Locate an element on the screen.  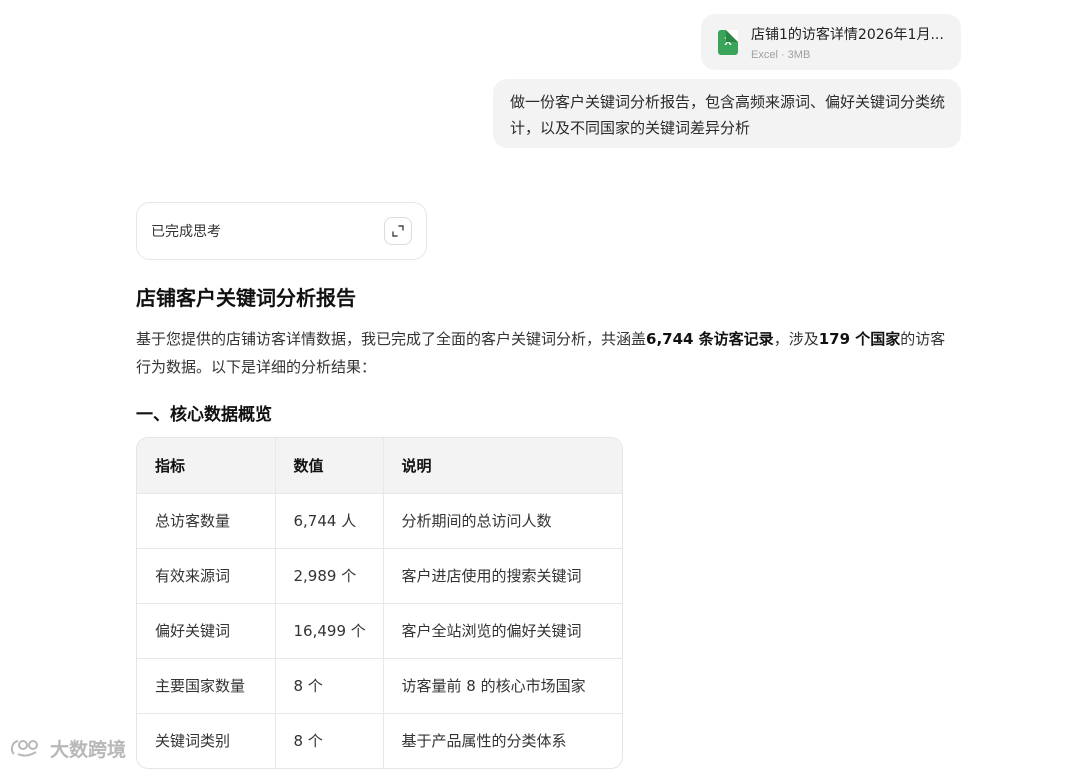
table-cell: 6,744 人 is located at coordinates (329, 521).